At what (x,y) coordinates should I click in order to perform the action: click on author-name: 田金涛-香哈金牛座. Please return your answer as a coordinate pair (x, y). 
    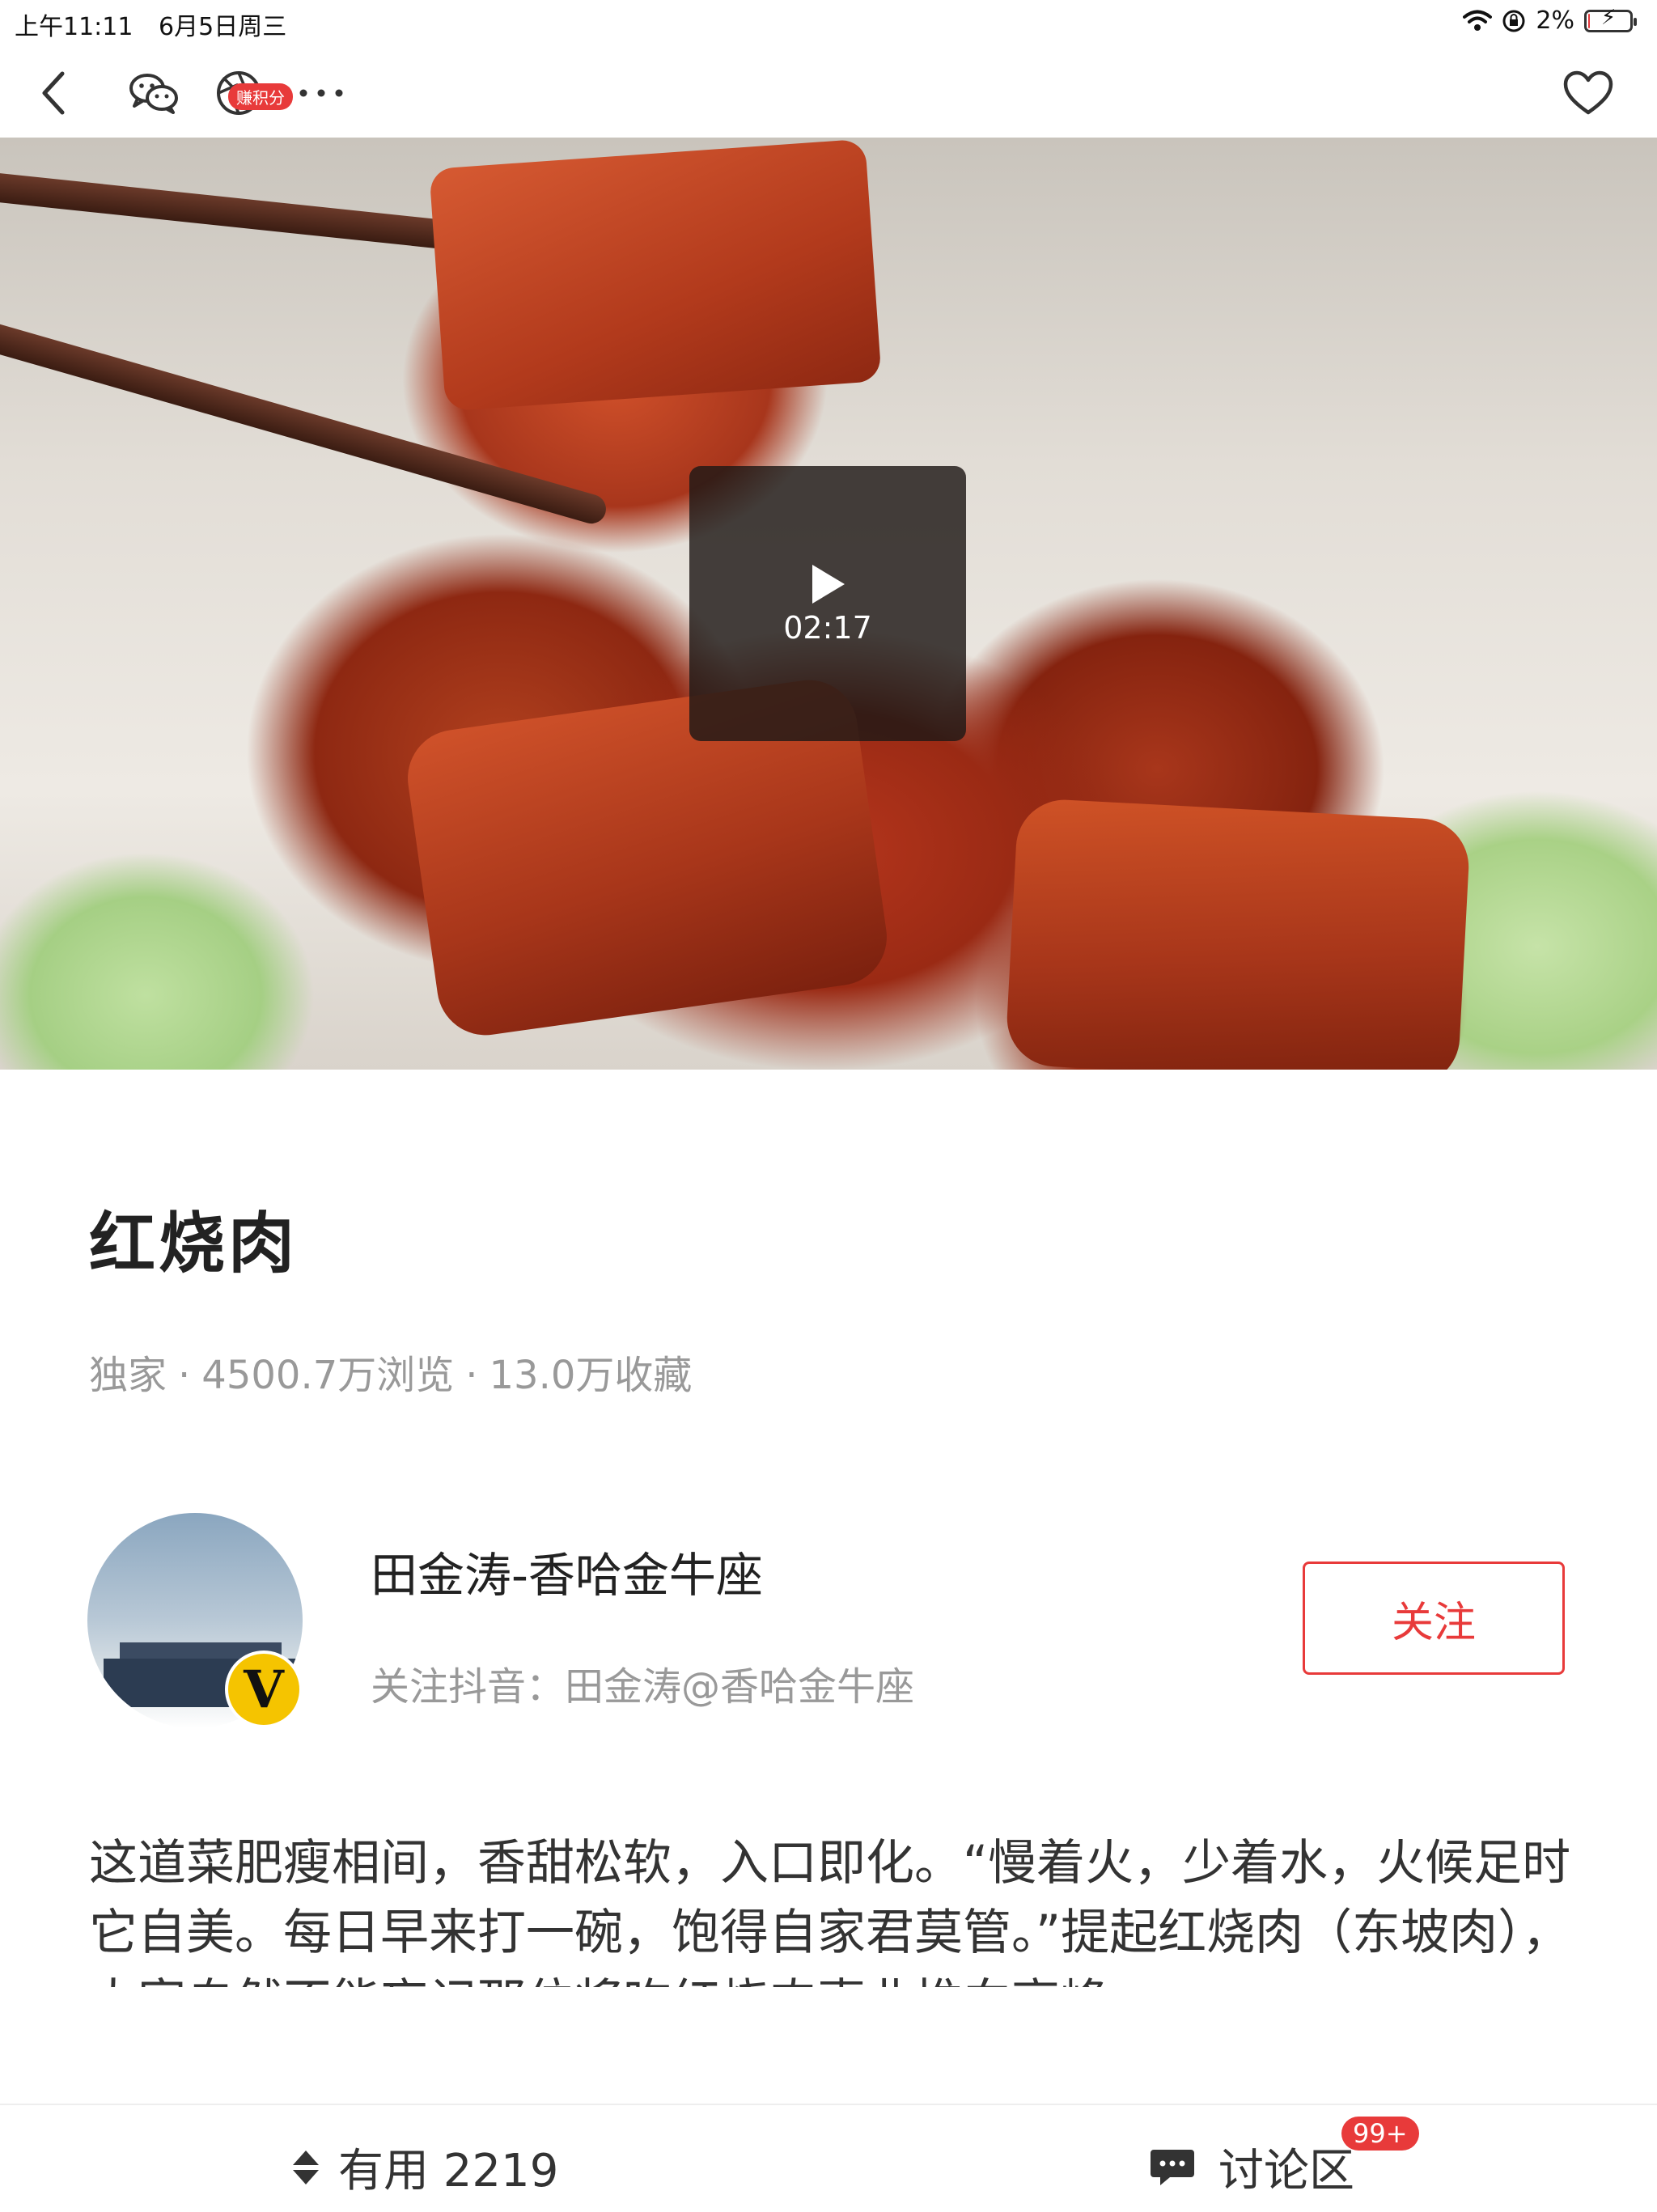
    Looking at the image, I should click on (567, 1571).